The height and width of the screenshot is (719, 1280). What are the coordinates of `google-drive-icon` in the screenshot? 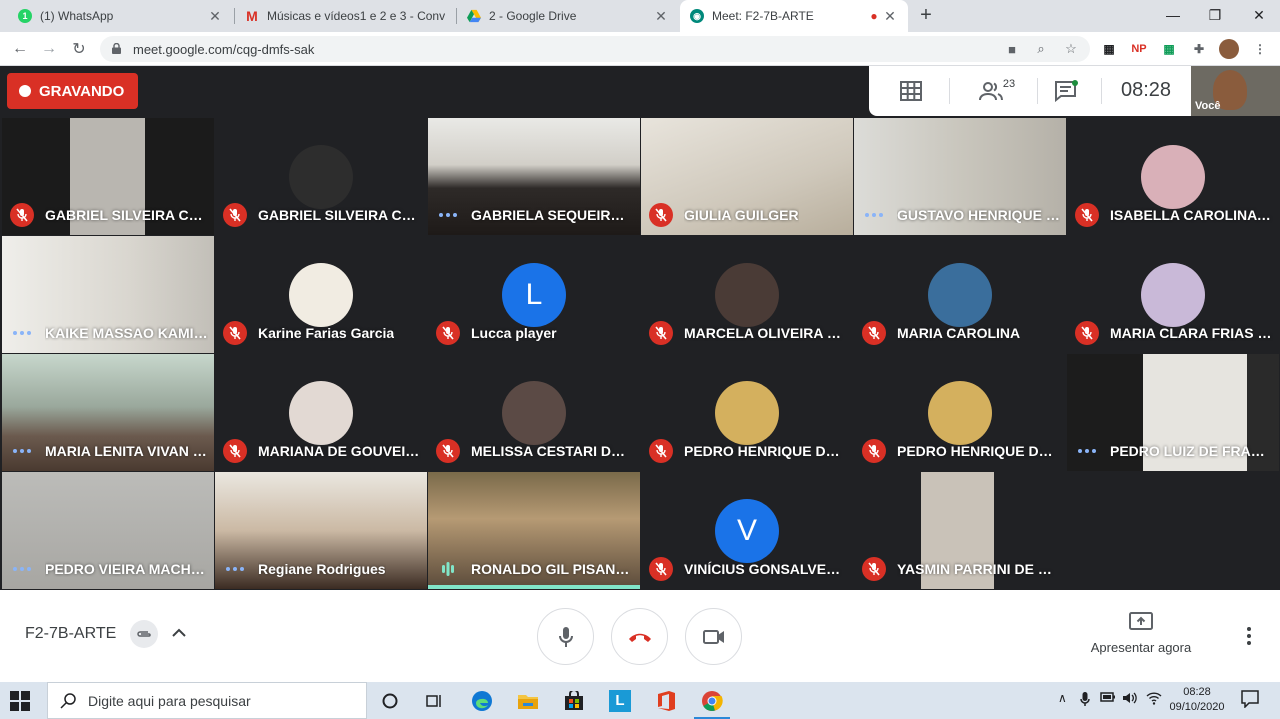 It's located at (474, 16).